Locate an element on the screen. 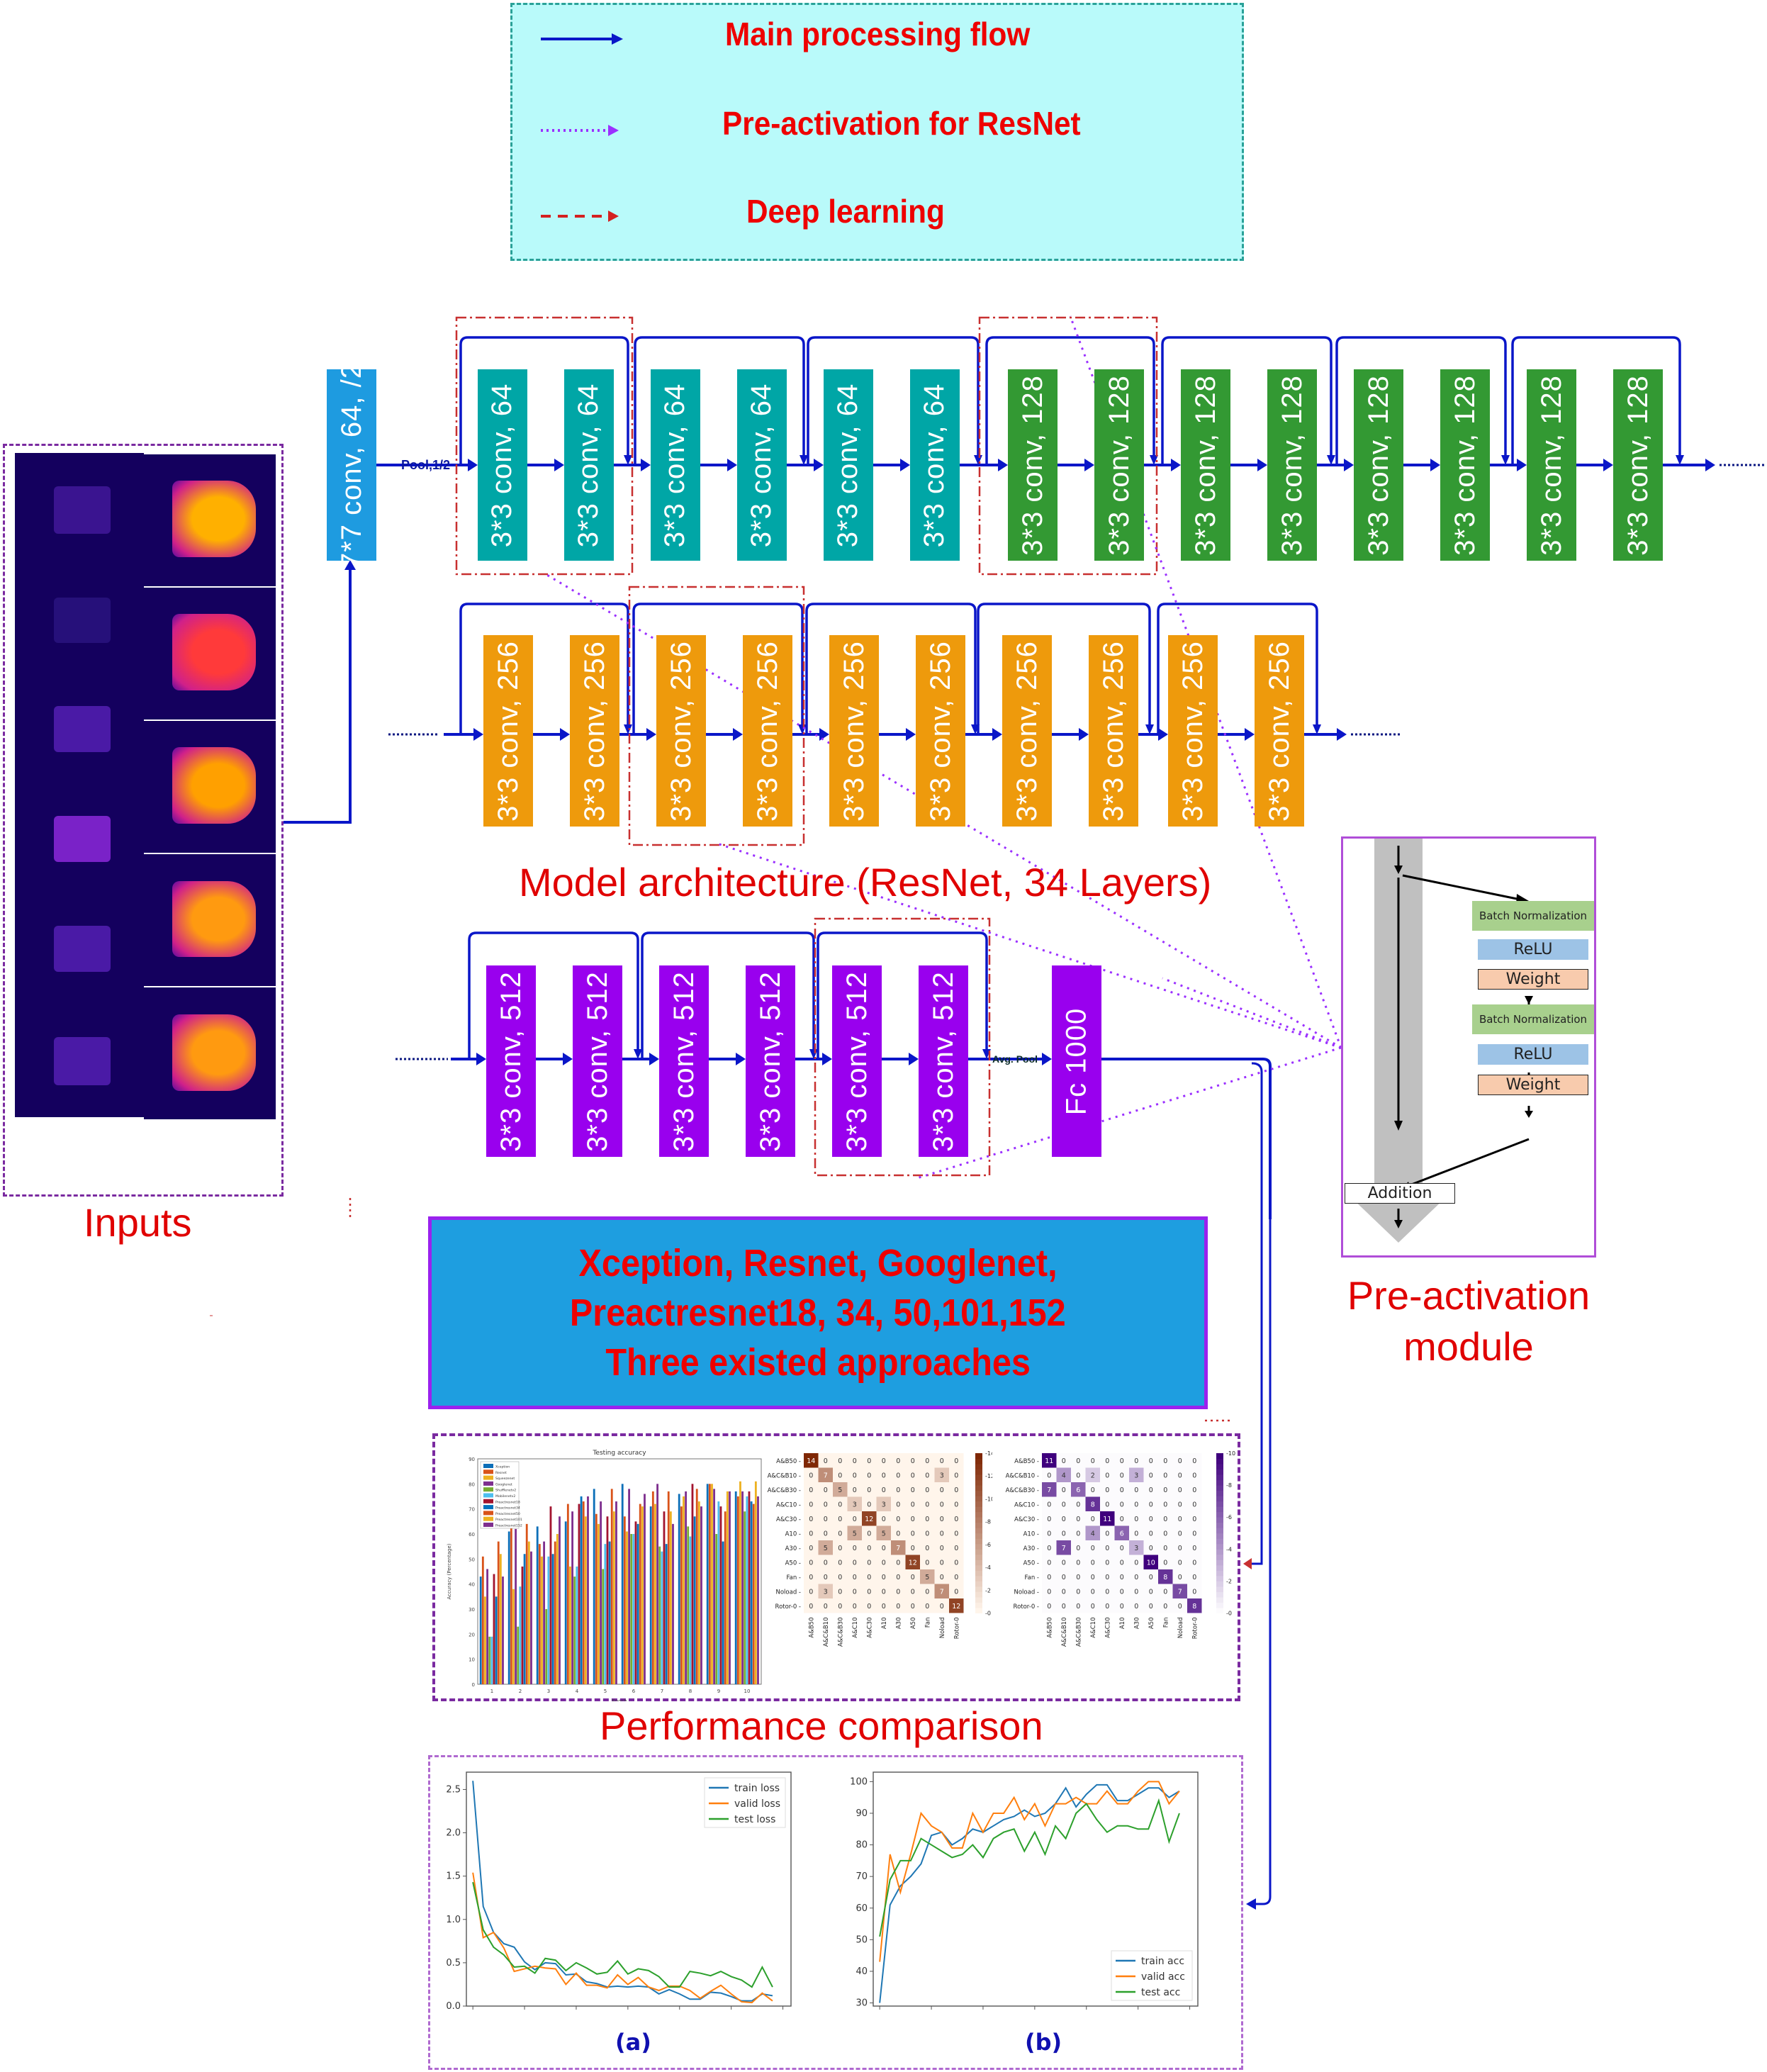 The width and height of the screenshot is (1767, 2072). column-label: A&C30 is located at coordinates (1108, 1628).